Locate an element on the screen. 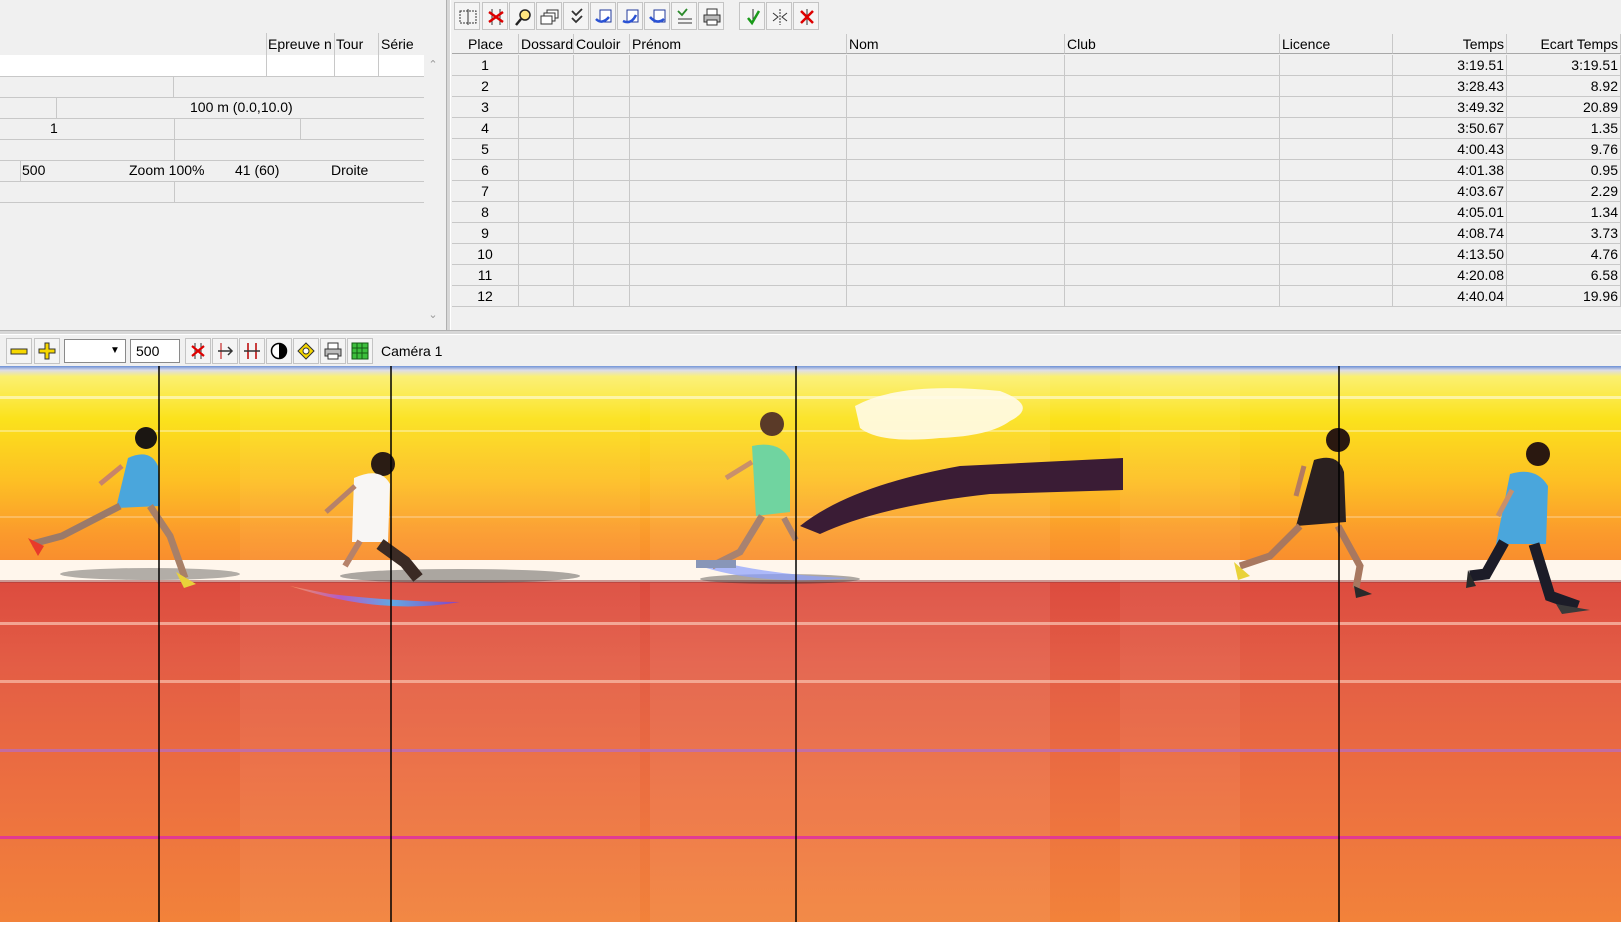 Image resolution: width=1621 pixels, height=928 pixels. cell-place: 8 is located at coordinates (485, 212).